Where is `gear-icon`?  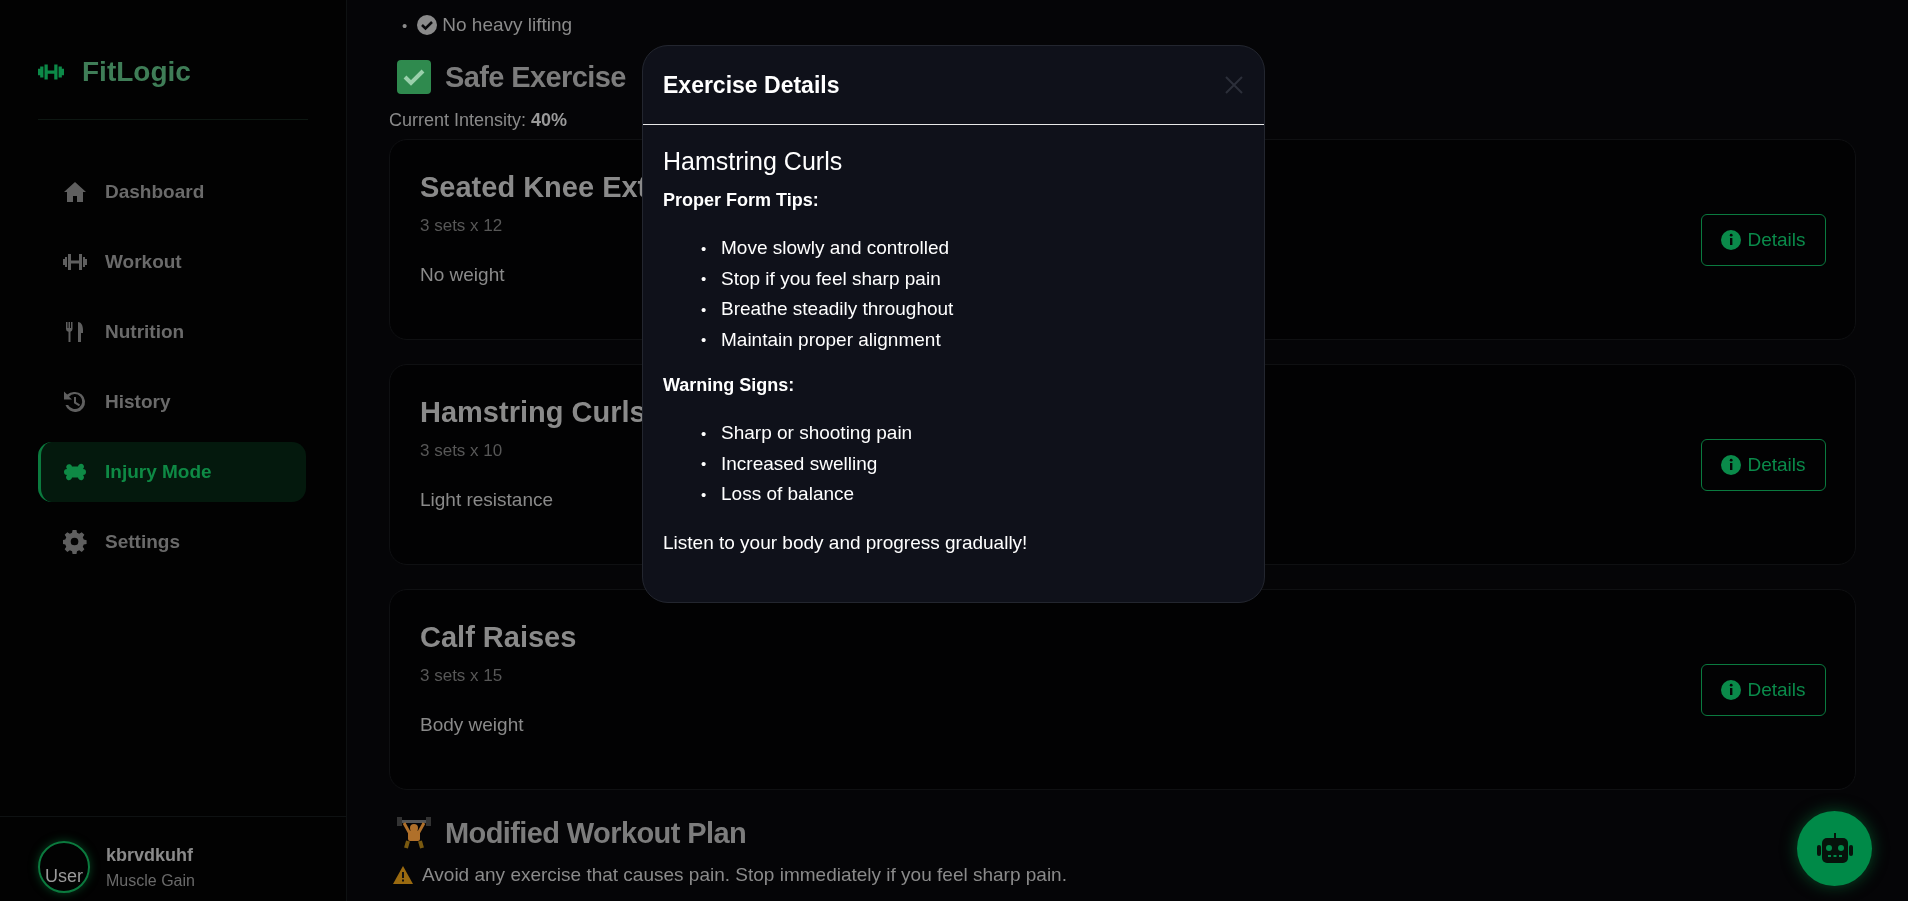 gear-icon is located at coordinates (75, 542).